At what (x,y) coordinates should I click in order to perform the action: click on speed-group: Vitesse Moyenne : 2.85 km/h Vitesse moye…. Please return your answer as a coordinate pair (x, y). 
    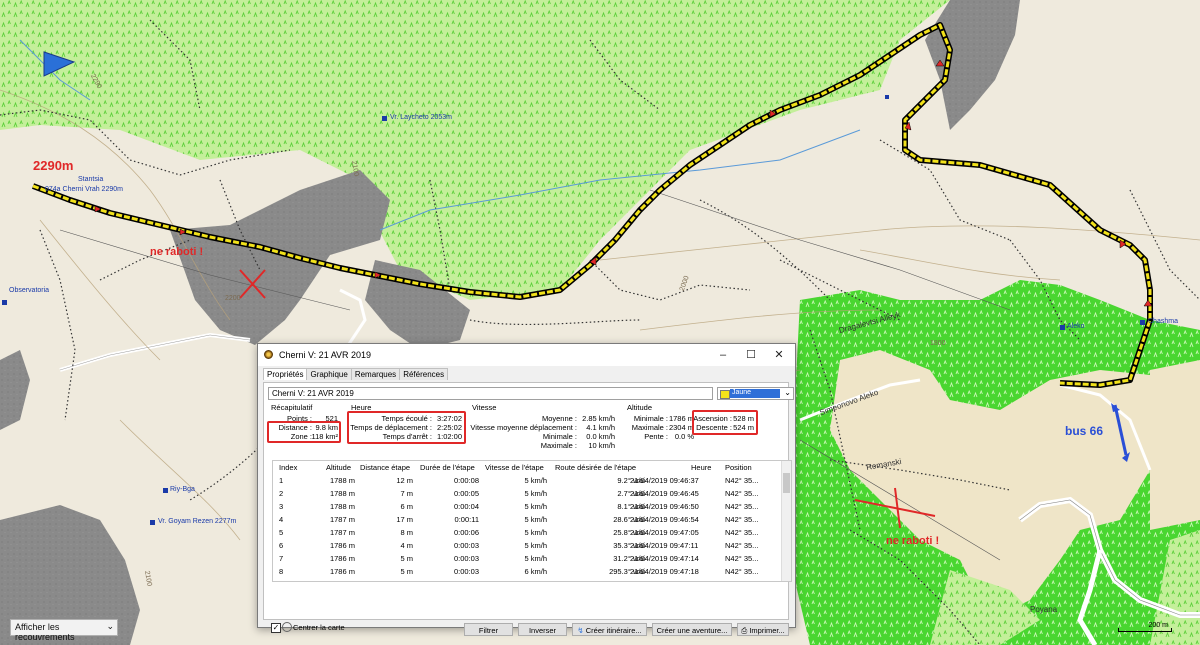
    Looking at the image, I should click on (543, 426).